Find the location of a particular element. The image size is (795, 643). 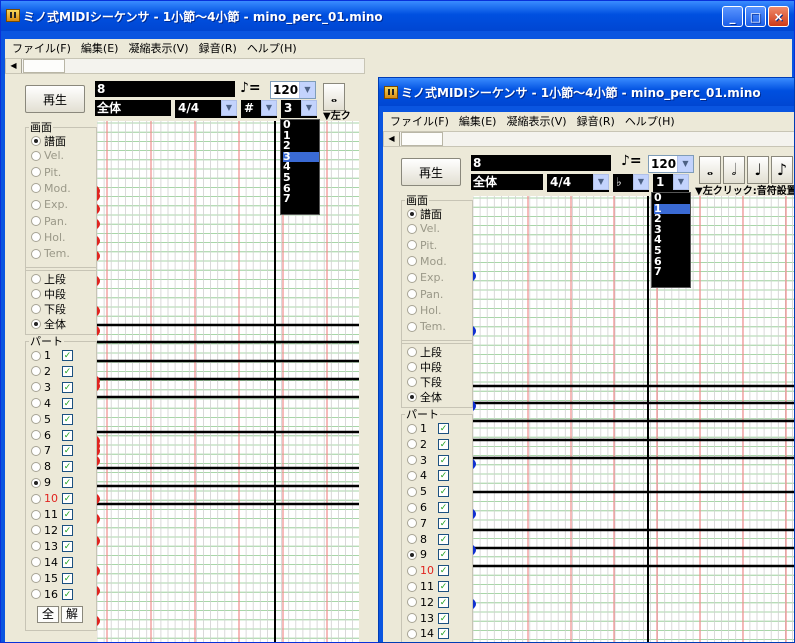

maximize-button: □ is located at coordinates (755, 16).